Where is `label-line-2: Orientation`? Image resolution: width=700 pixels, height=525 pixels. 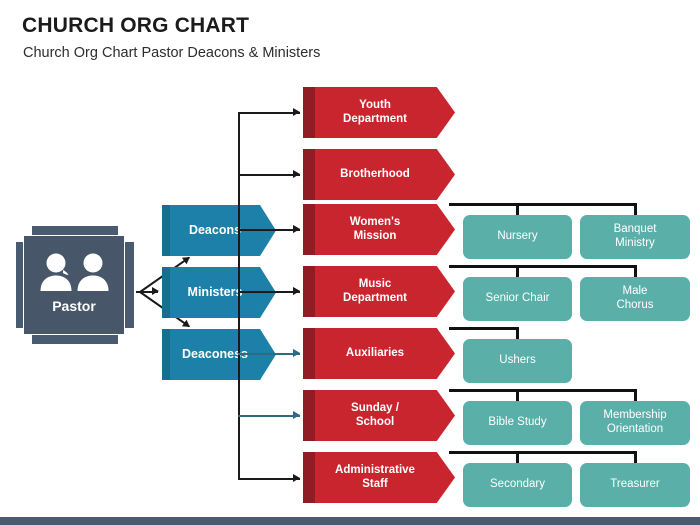 label-line-2: Orientation is located at coordinates (635, 429).